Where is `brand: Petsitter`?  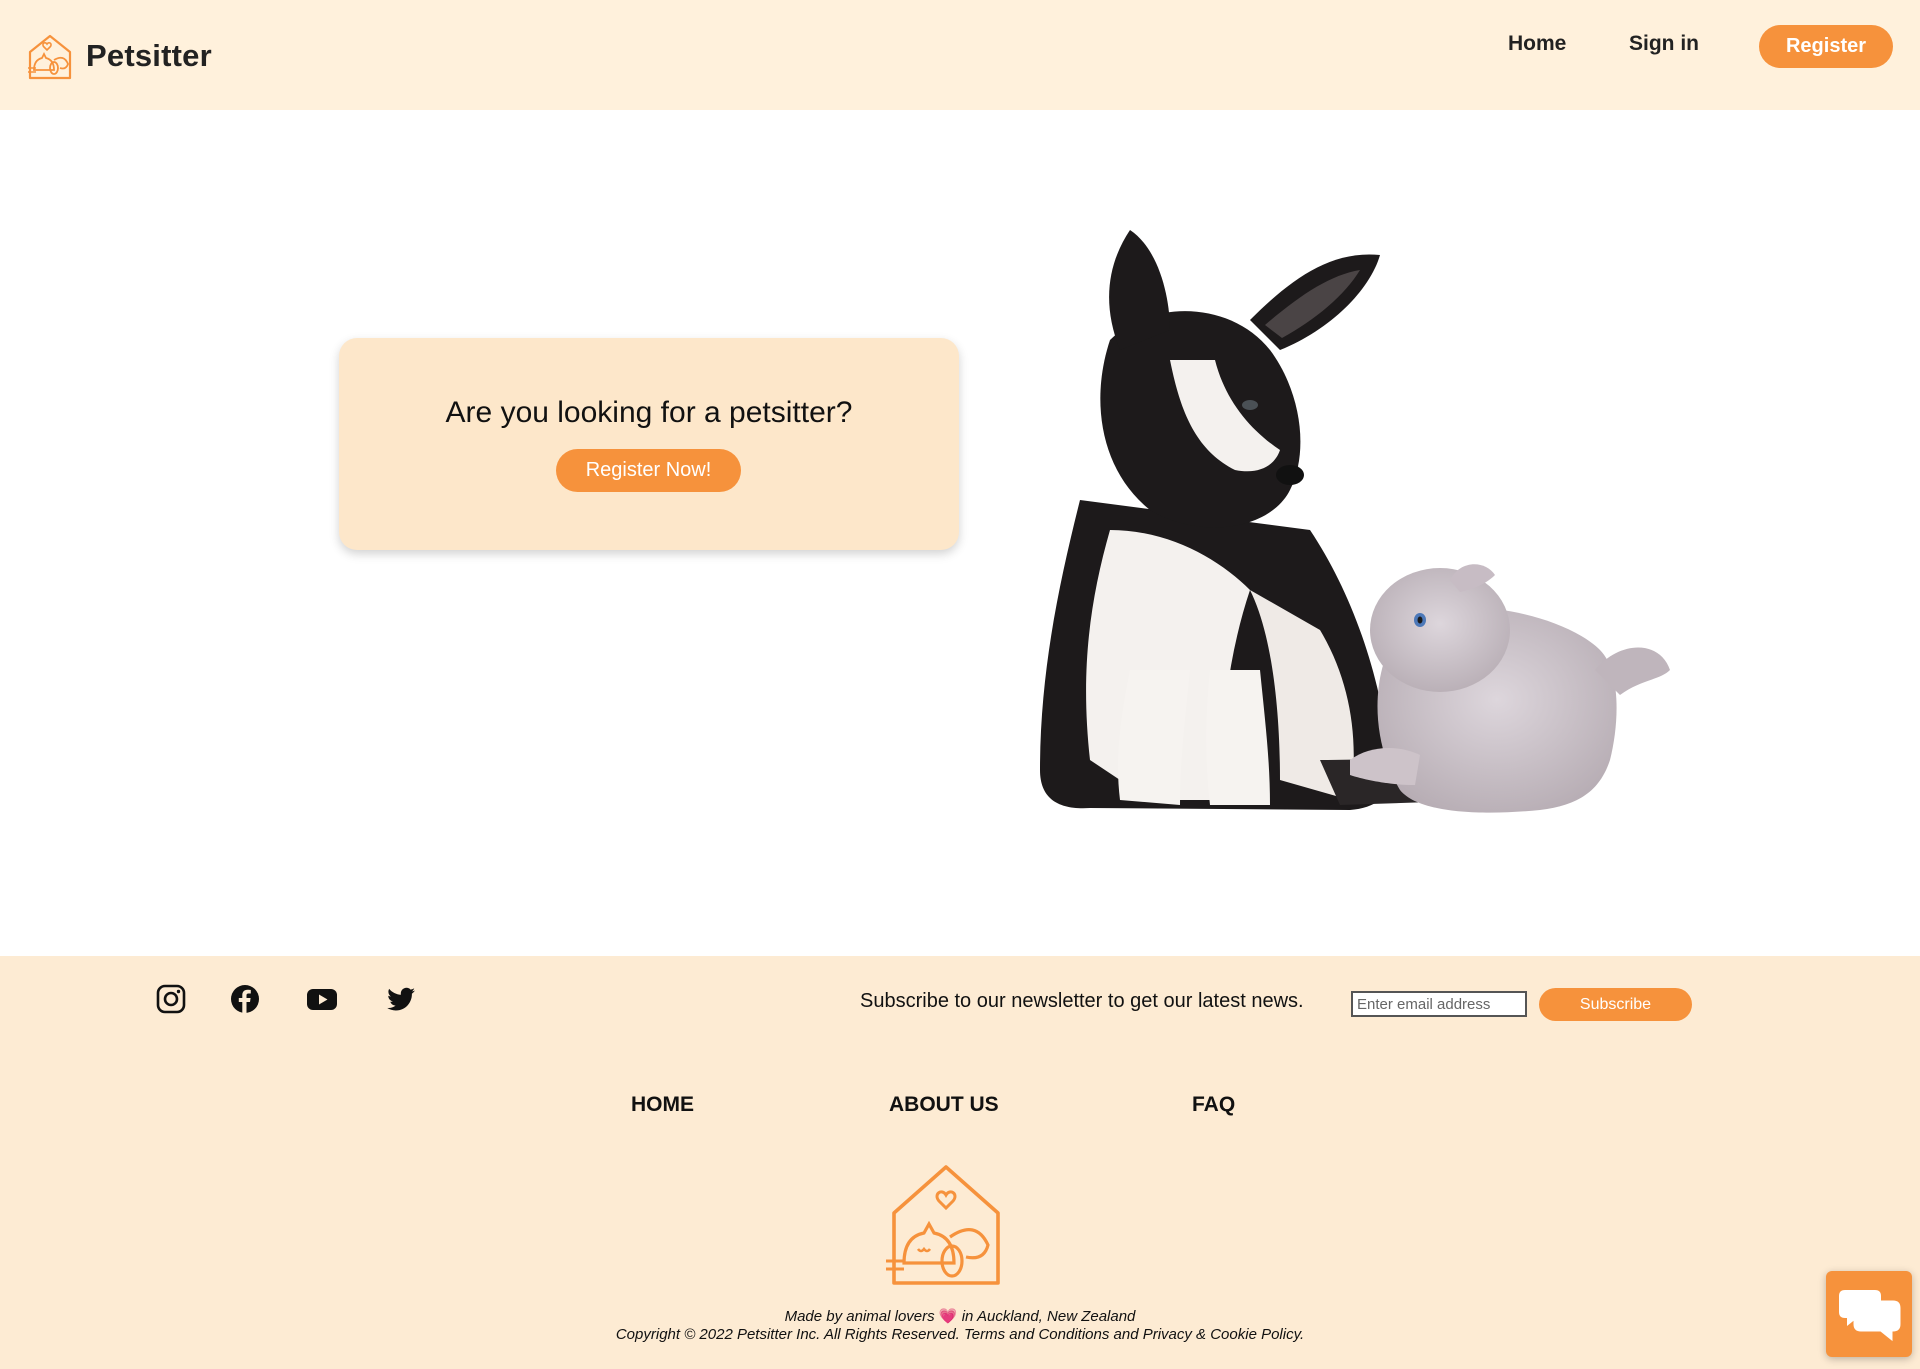
brand: Petsitter is located at coordinates (118, 56).